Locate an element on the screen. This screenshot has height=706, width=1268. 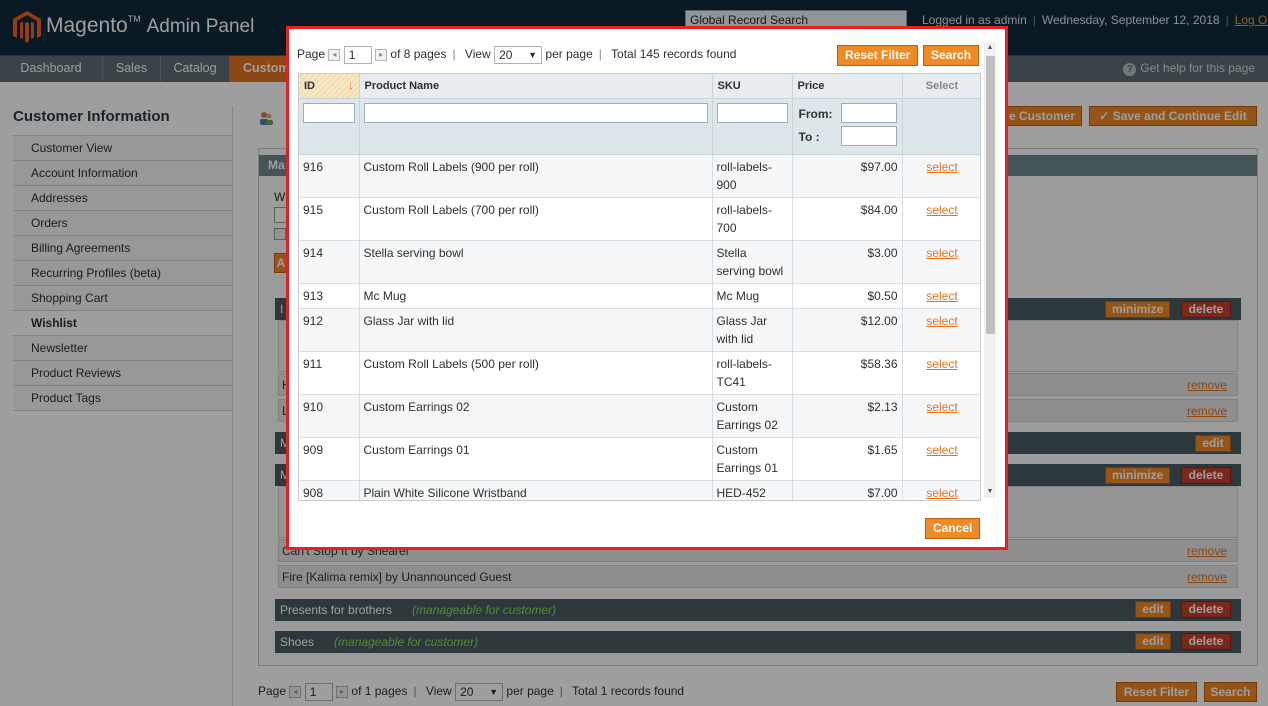
search-button: Search is located at coordinates (951, 55).